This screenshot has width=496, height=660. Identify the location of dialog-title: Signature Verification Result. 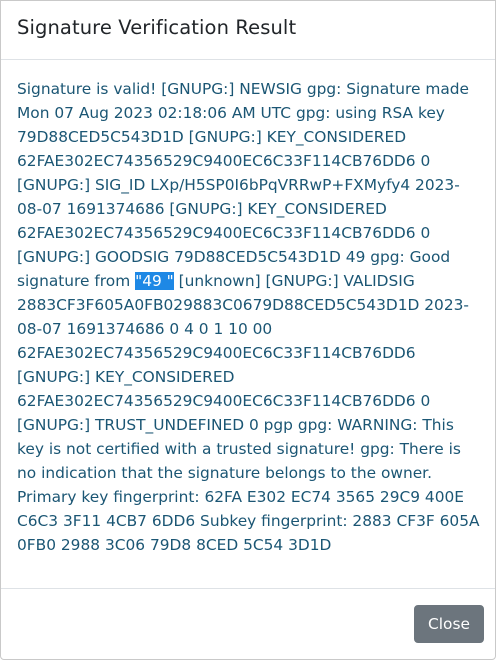
(157, 27).